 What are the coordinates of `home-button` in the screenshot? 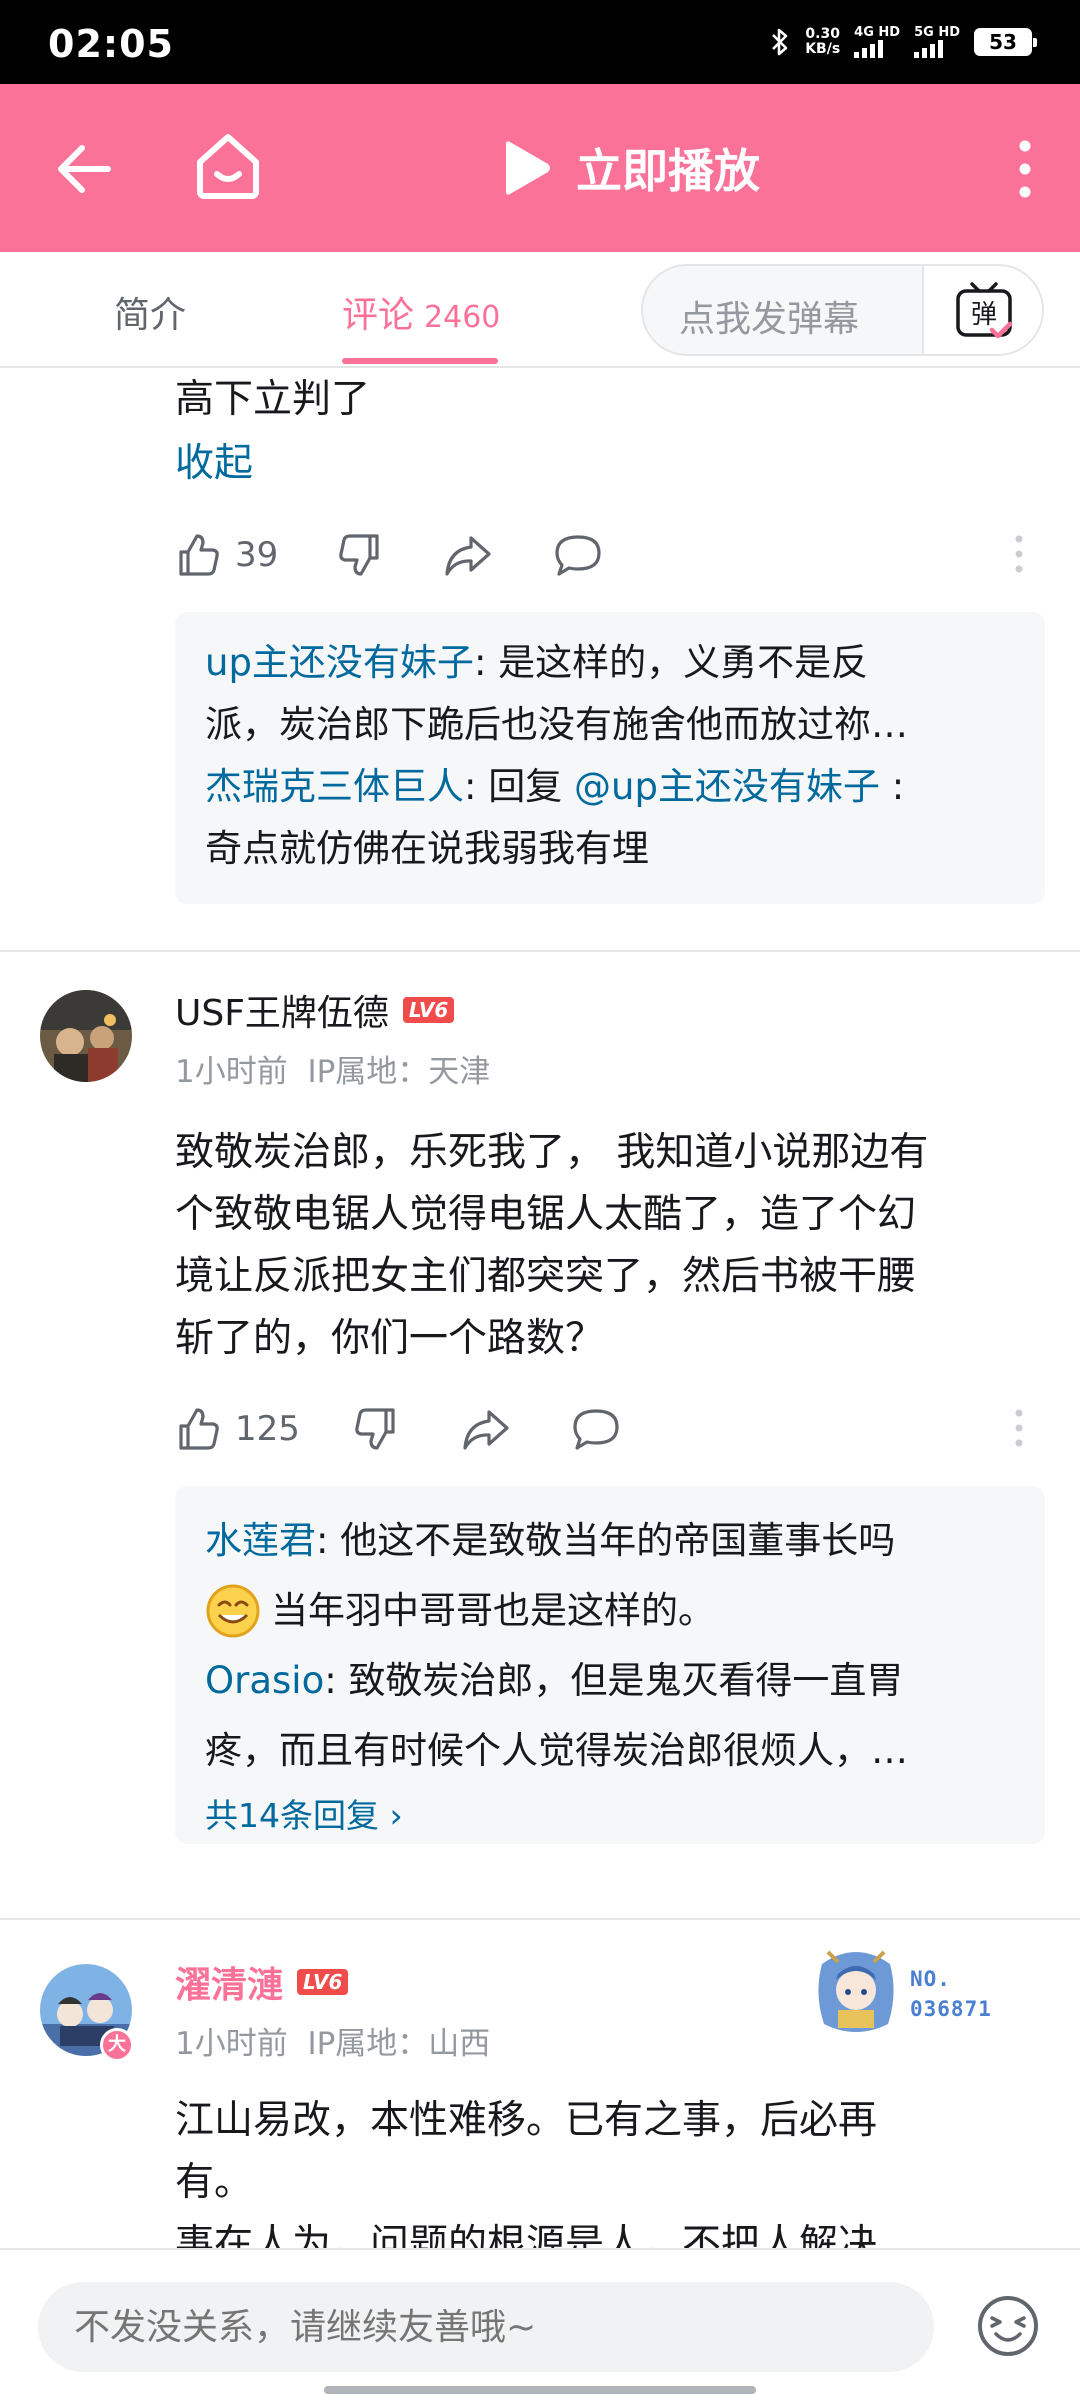 It's located at (228, 166).